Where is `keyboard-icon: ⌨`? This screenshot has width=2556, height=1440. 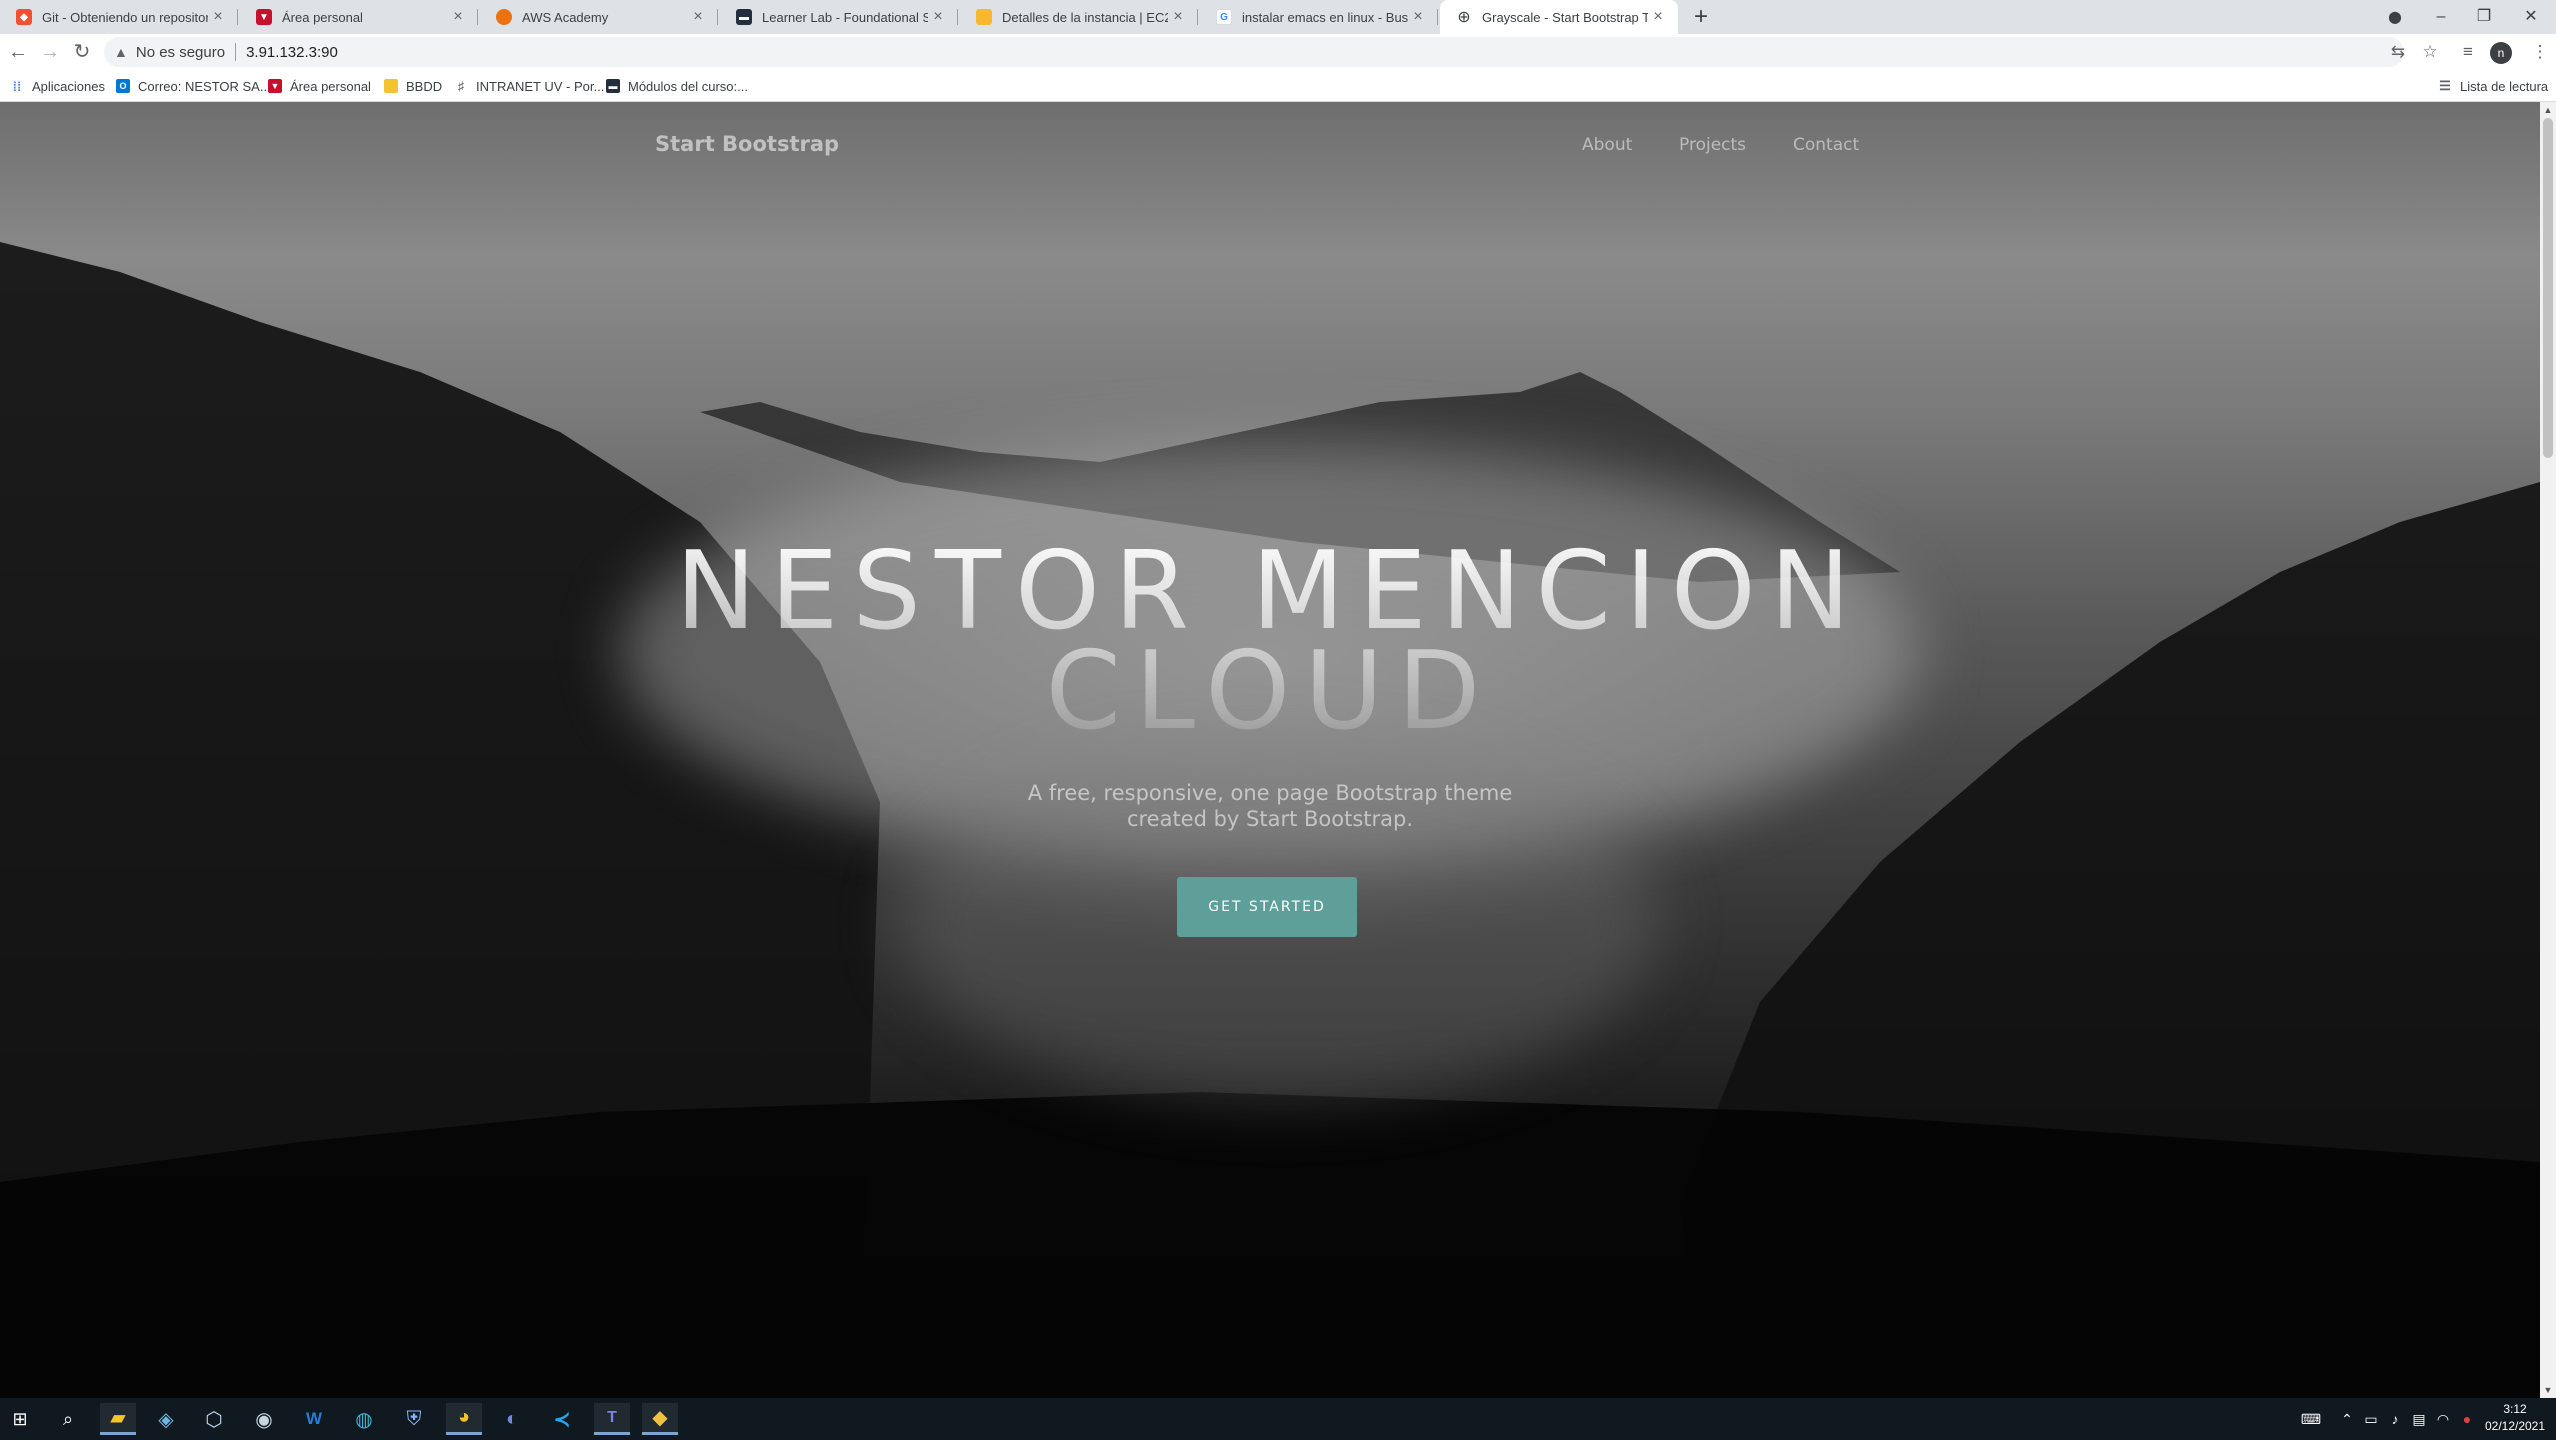 keyboard-icon: ⌨ is located at coordinates (2311, 1419).